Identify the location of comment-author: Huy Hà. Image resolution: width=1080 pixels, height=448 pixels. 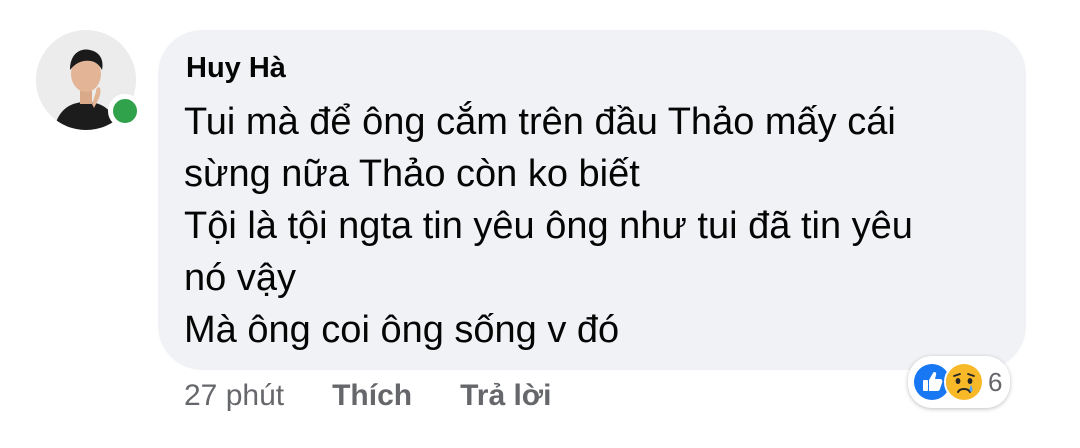
(236, 68).